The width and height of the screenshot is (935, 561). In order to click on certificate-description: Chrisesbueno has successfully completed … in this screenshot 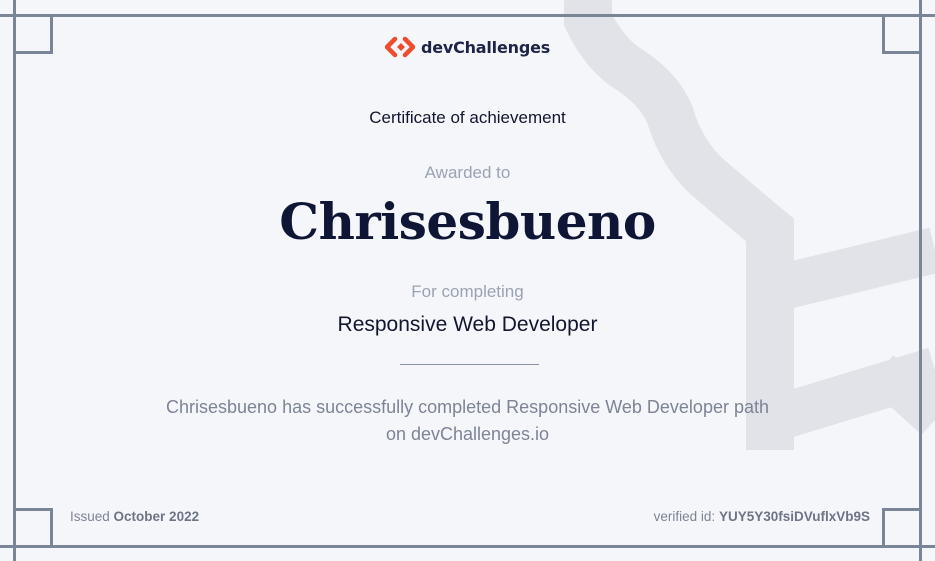, I will do `click(467, 421)`.